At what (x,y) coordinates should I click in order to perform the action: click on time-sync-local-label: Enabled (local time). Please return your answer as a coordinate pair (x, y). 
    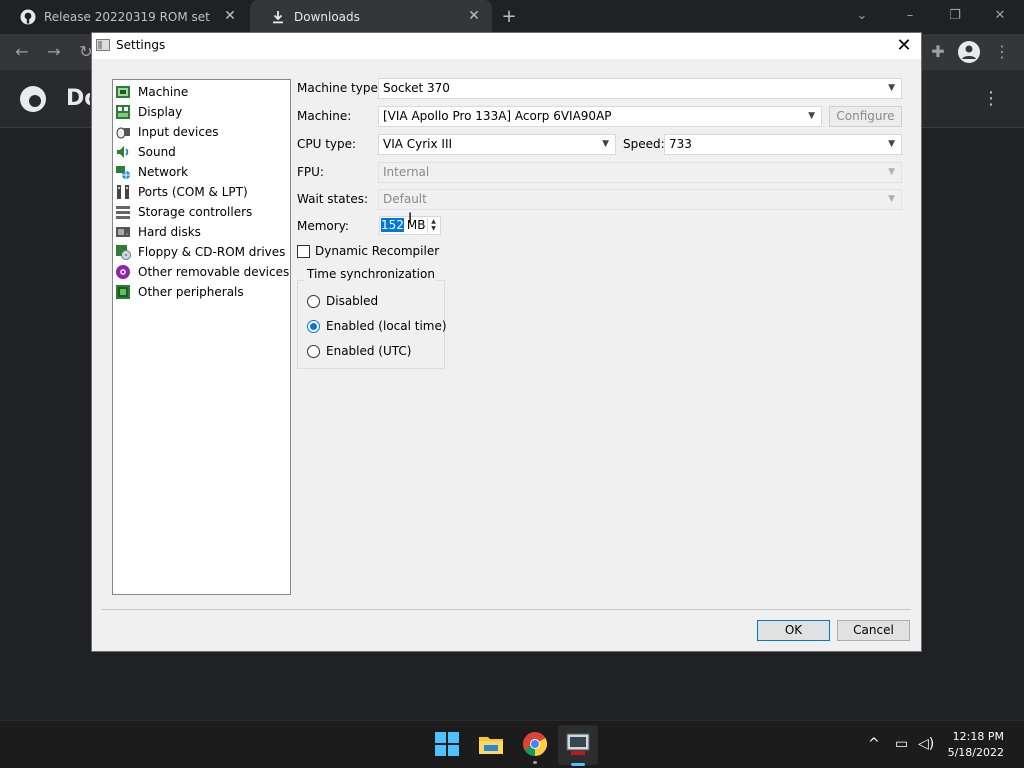
    Looking at the image, I should click on (386, 326).